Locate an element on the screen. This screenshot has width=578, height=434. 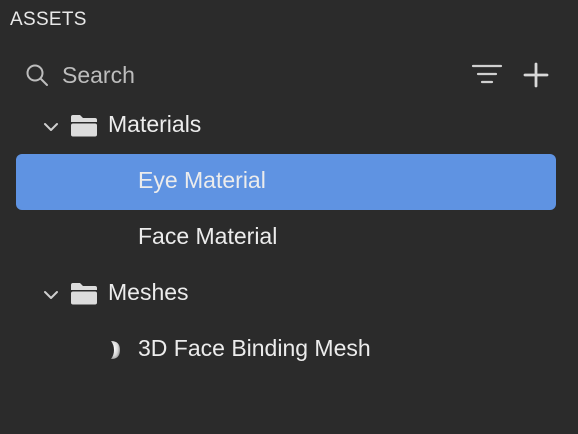
filter-button is located at coordinates (487, 75).